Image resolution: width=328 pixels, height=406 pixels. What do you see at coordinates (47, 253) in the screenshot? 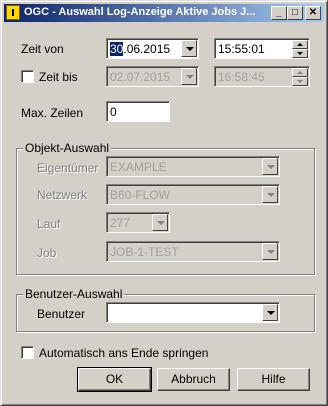
I see `job-label: Job` at bounding box center [47, 253].